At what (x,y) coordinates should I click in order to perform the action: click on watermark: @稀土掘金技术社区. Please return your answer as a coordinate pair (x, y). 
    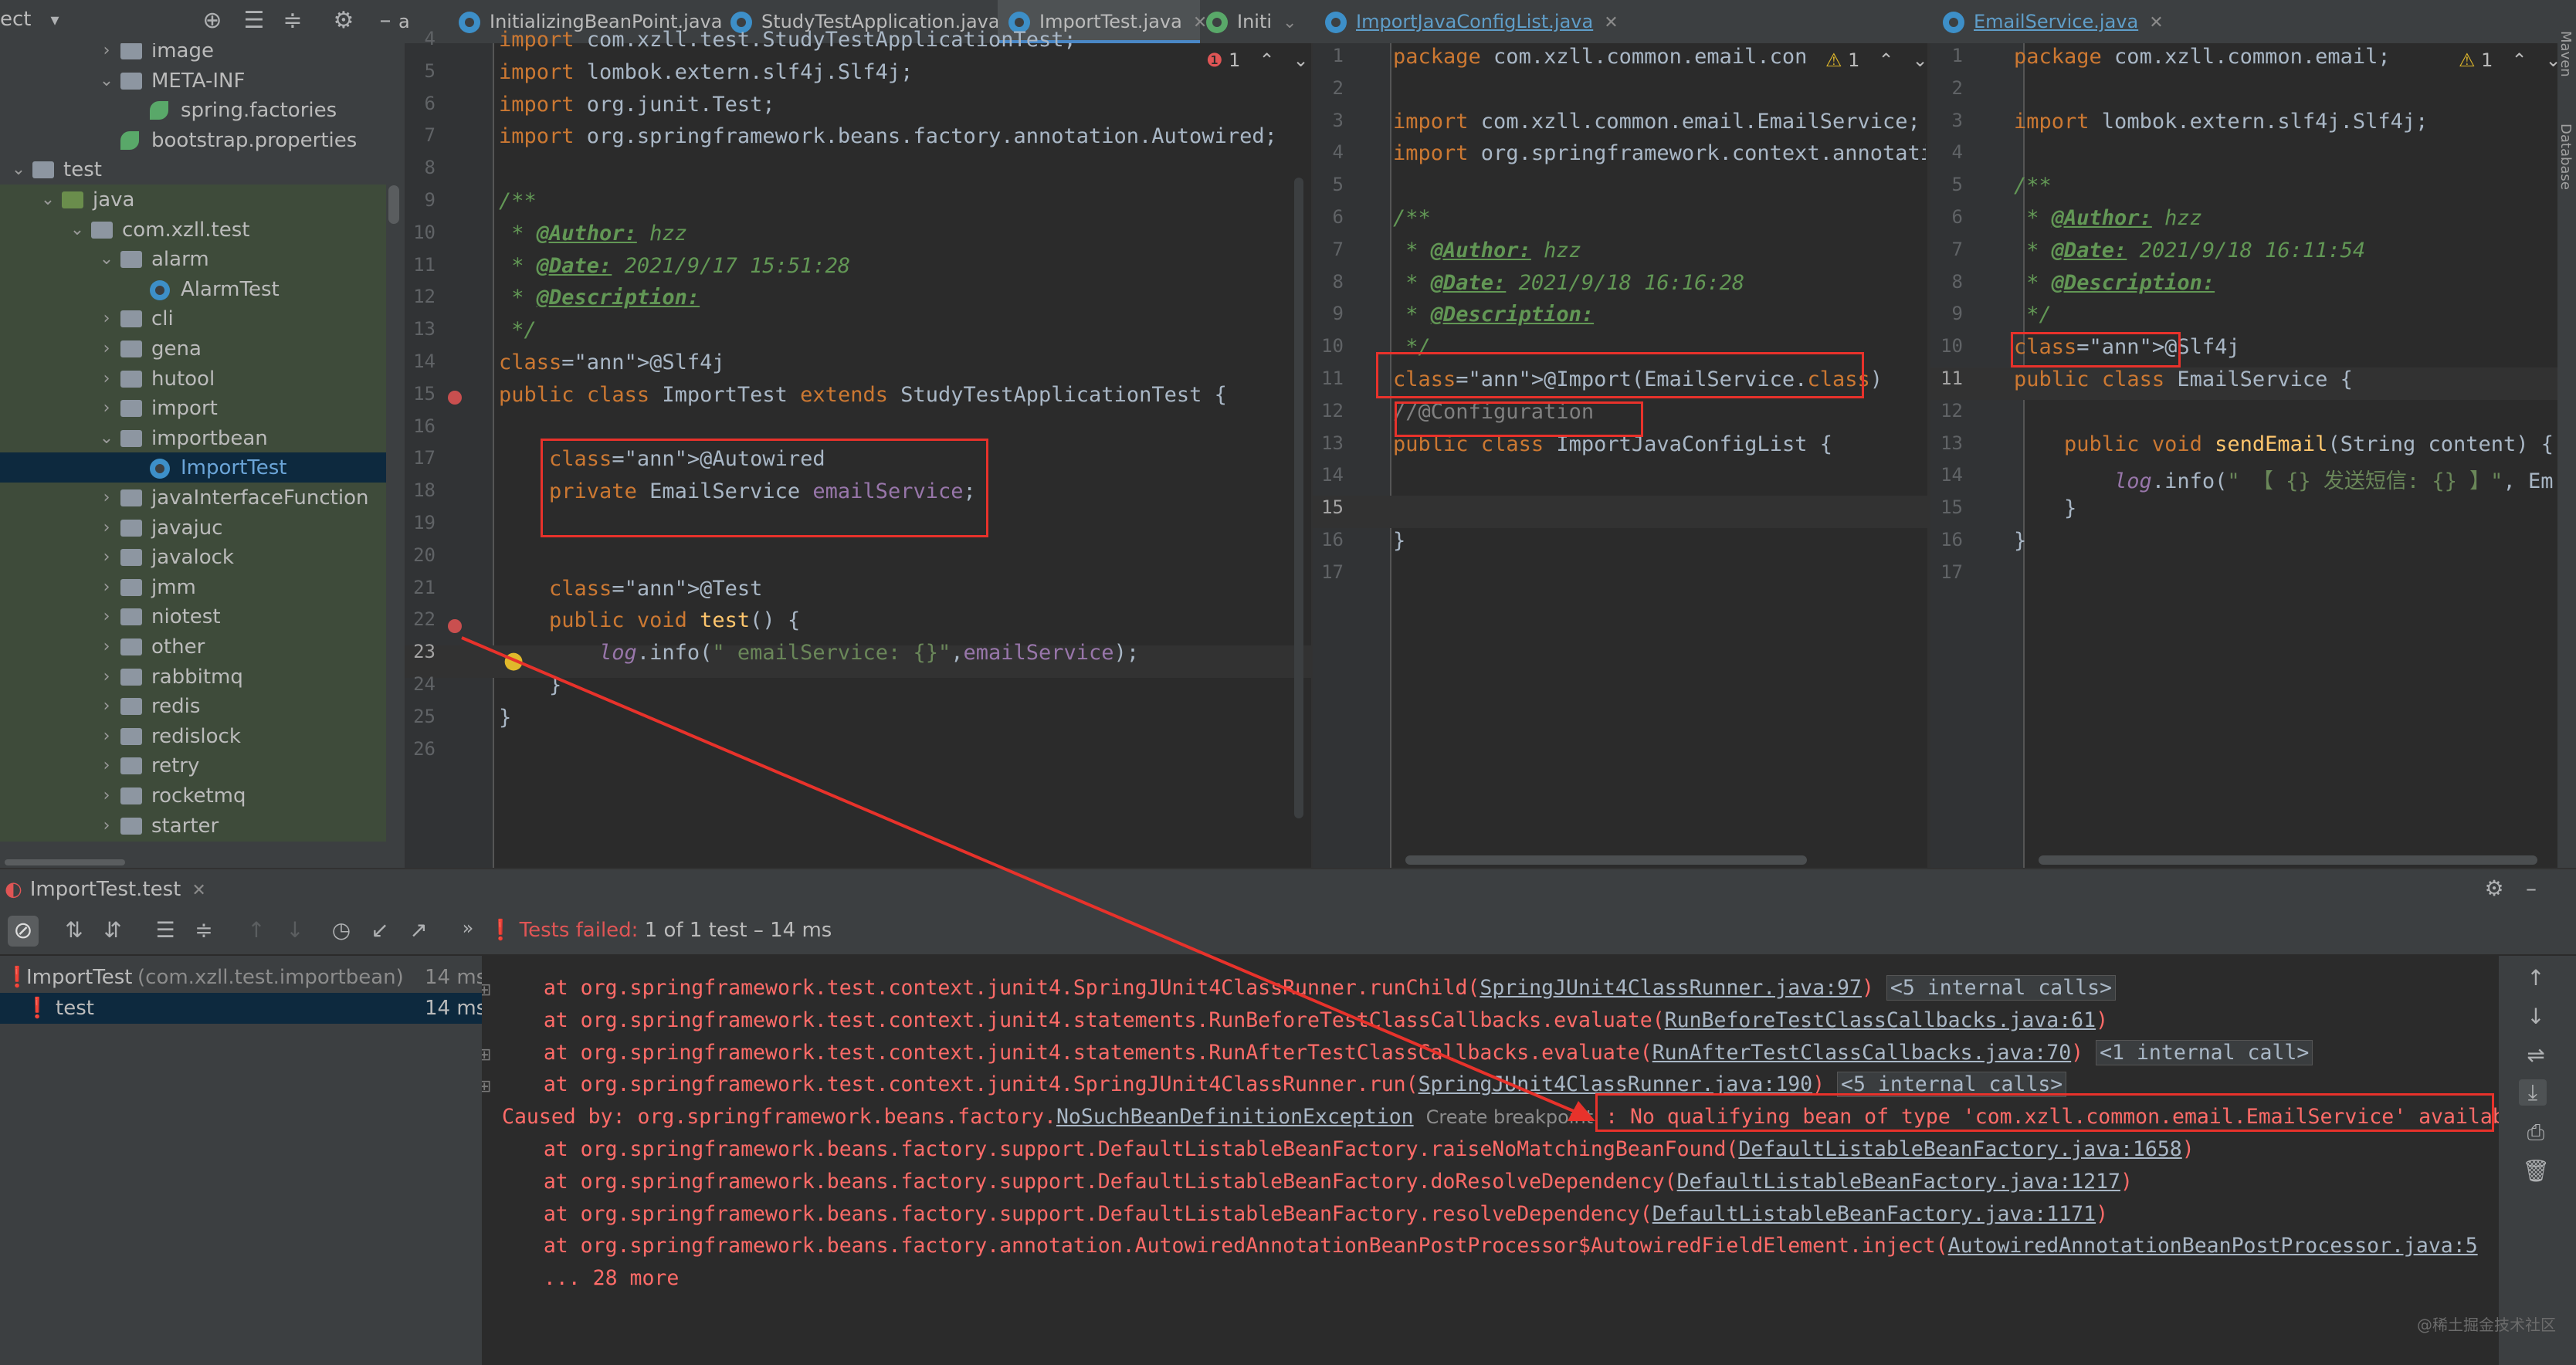
    Looking at the image, I should click on (2486, 1325).